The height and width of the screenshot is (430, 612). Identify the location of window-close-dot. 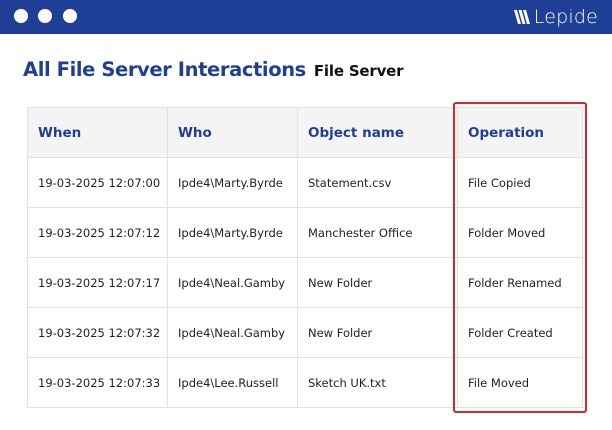
(21, 16).